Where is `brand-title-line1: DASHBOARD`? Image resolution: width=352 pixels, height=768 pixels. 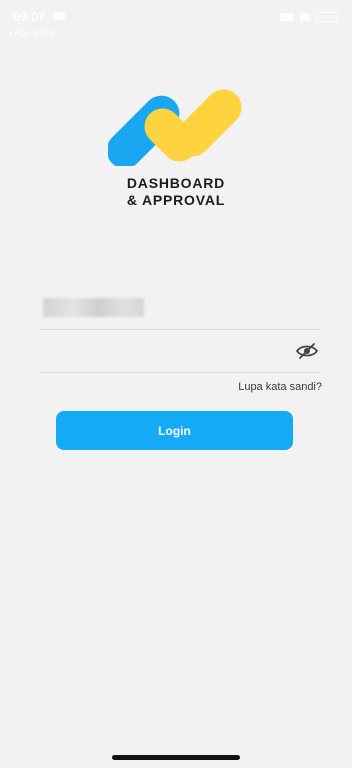
brand-title-line1: DASHBOARD is located at coordinates (176, 183).